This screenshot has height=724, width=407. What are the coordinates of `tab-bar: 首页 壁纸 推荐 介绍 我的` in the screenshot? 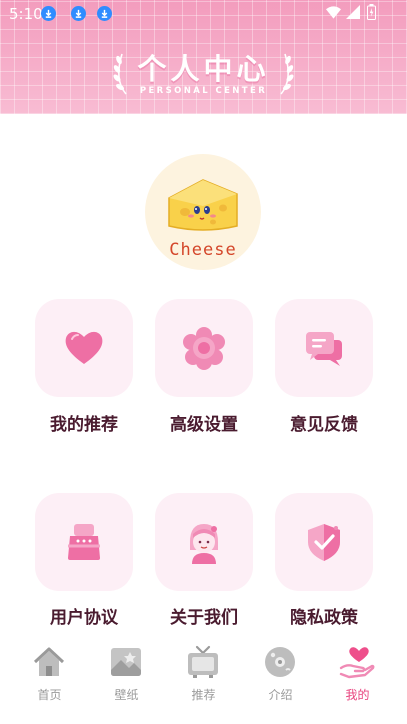 It's located at (203, 682).